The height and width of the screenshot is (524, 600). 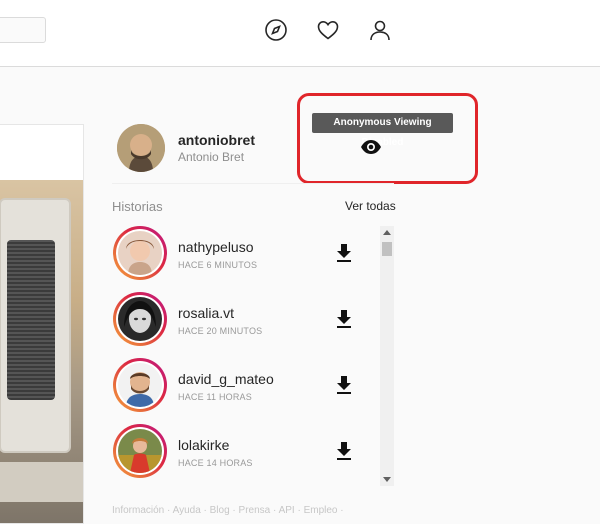 I want to click on story-time: HACE 11 HORAS, so click(x=215, y=397).